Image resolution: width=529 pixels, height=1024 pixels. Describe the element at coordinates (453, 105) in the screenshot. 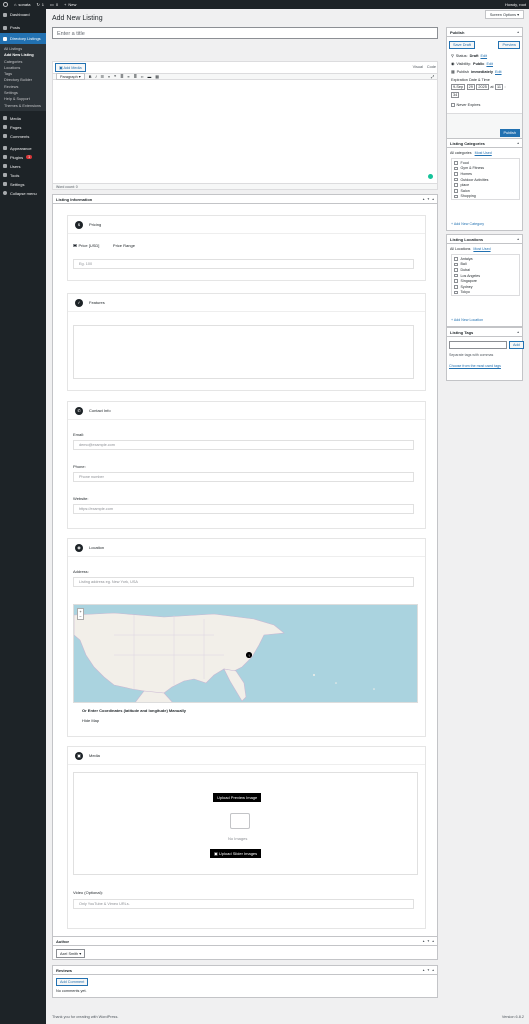

I see `never-expires-checkbox` at that location.